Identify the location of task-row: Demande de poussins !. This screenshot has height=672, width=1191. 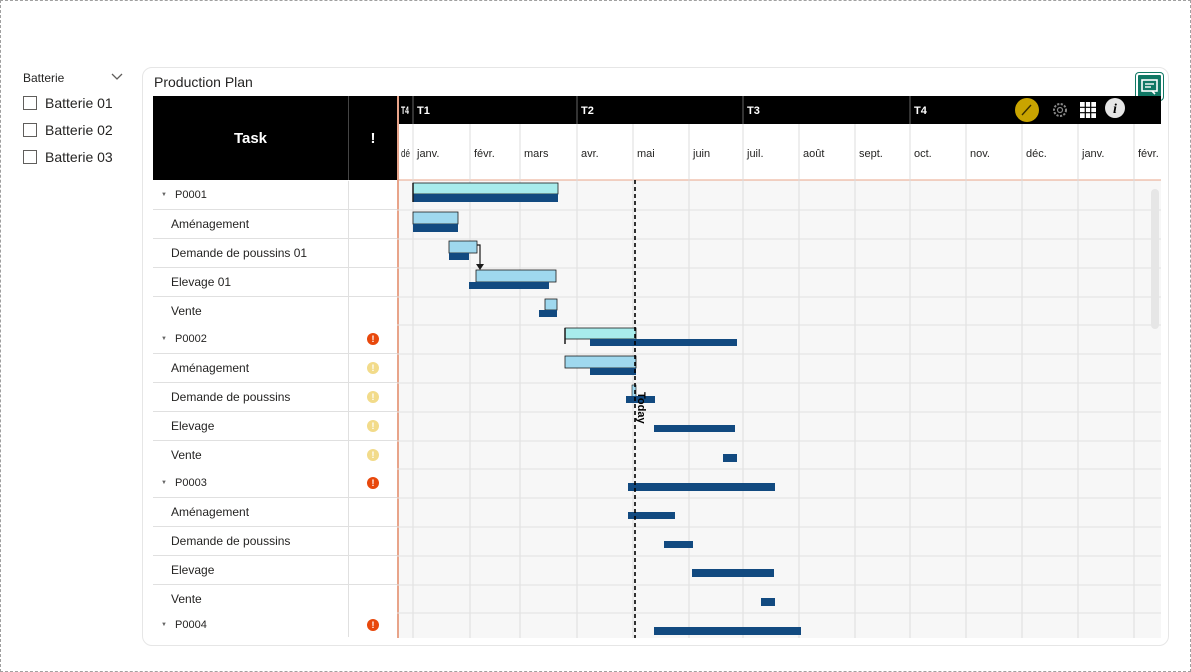
(275, 397).